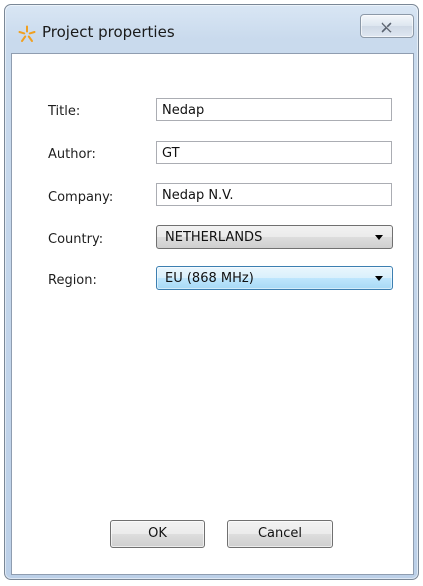 This screenshot has height=586, width=423. Describe the element at coordinates (108, 32) in the screenshot. I see `dialog-title: Project properties` at that location.